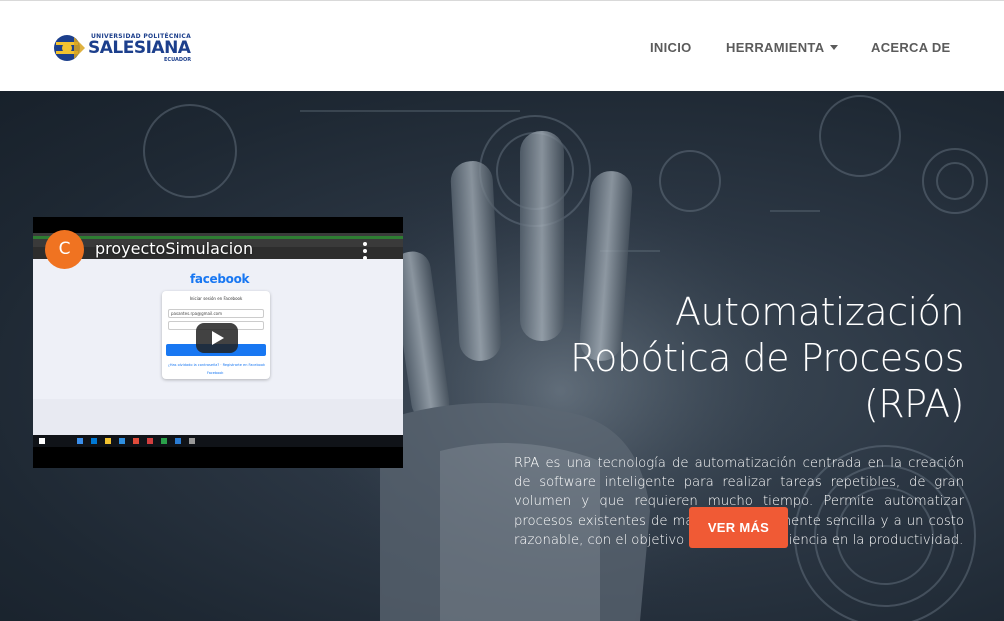 The height and width of the screenshot is (621, 1004). What do you see at coordinates (217, 338) in the screenshot?
I see `play-icon` at bounding box center [217, 338].